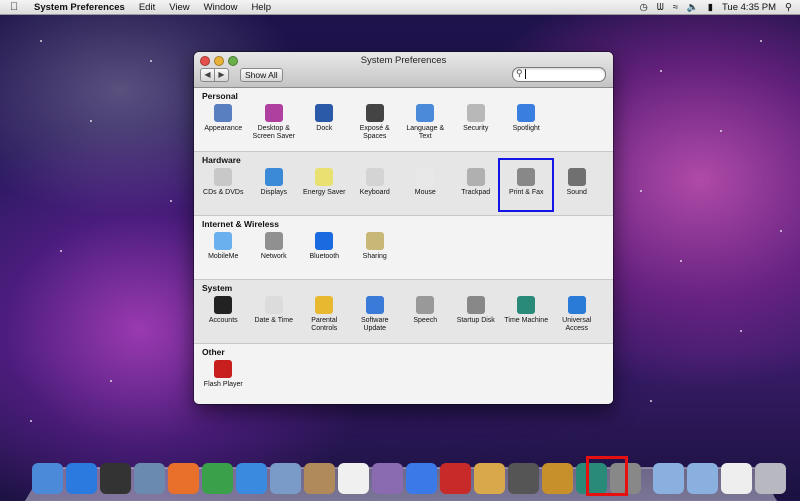 This screenshot has height=501, width=800. Describe the element at coordinates (526, 128) in the screenshot. I see `pref-item-label: Spotlight` at that location.